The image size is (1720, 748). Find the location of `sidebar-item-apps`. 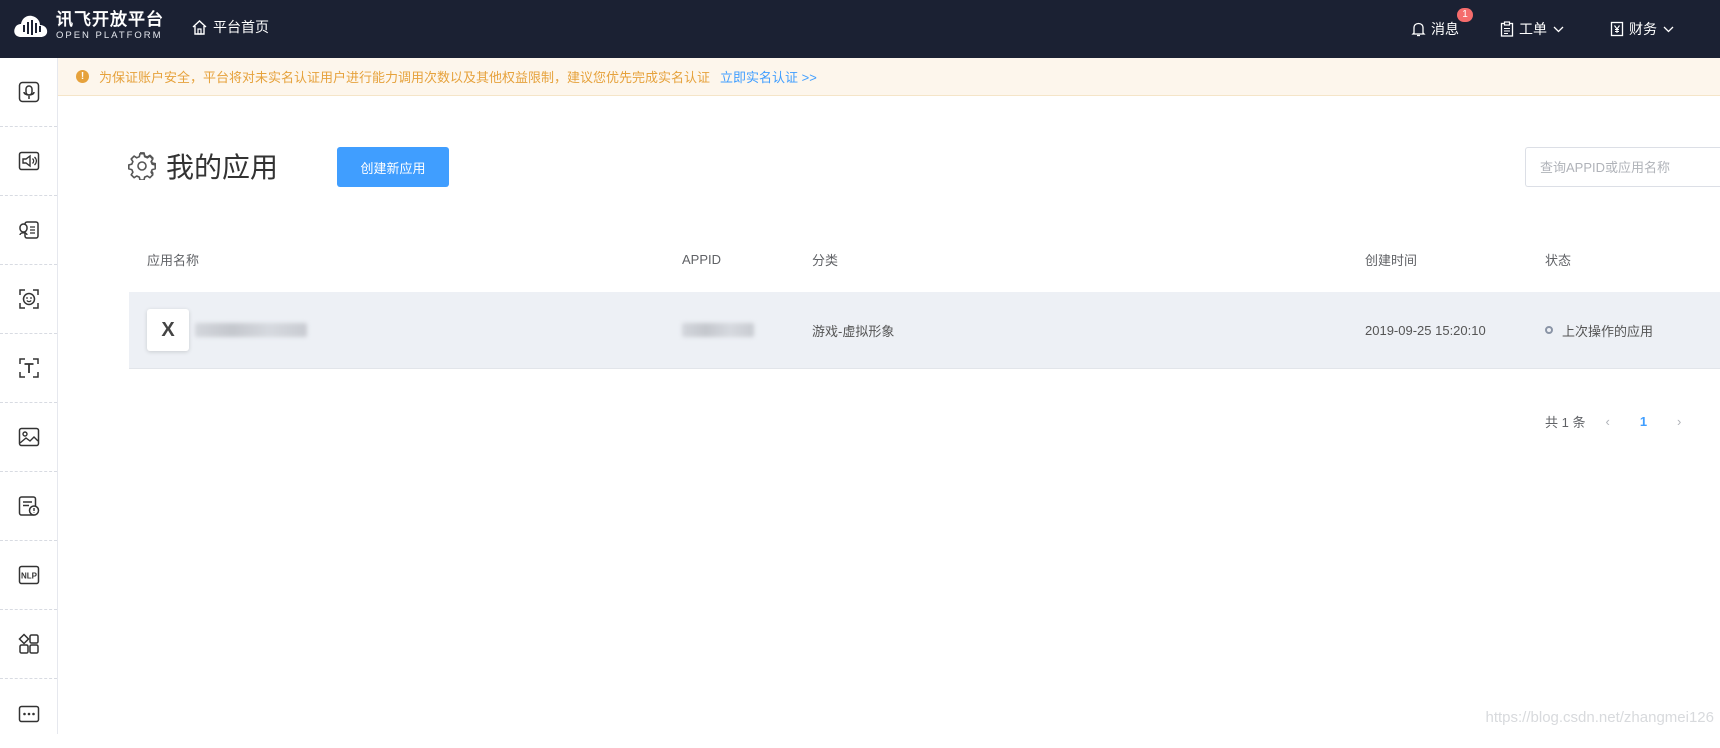

sidebar-item-apps is located at coordinates (28, 644).